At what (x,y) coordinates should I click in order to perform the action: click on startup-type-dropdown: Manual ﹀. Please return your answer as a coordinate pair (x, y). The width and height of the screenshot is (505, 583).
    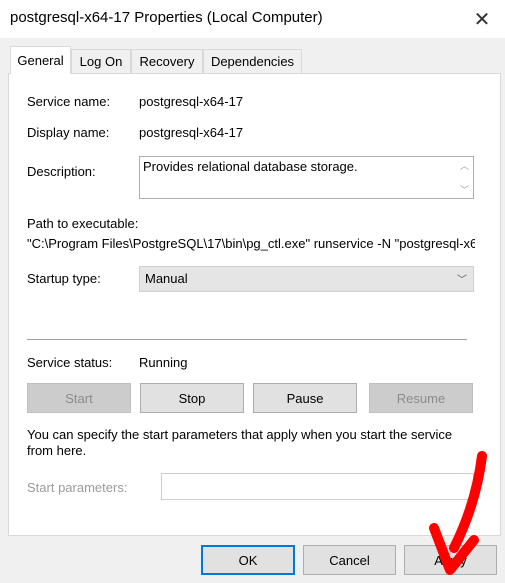
    Looking at the image, I should click on (306, 279).